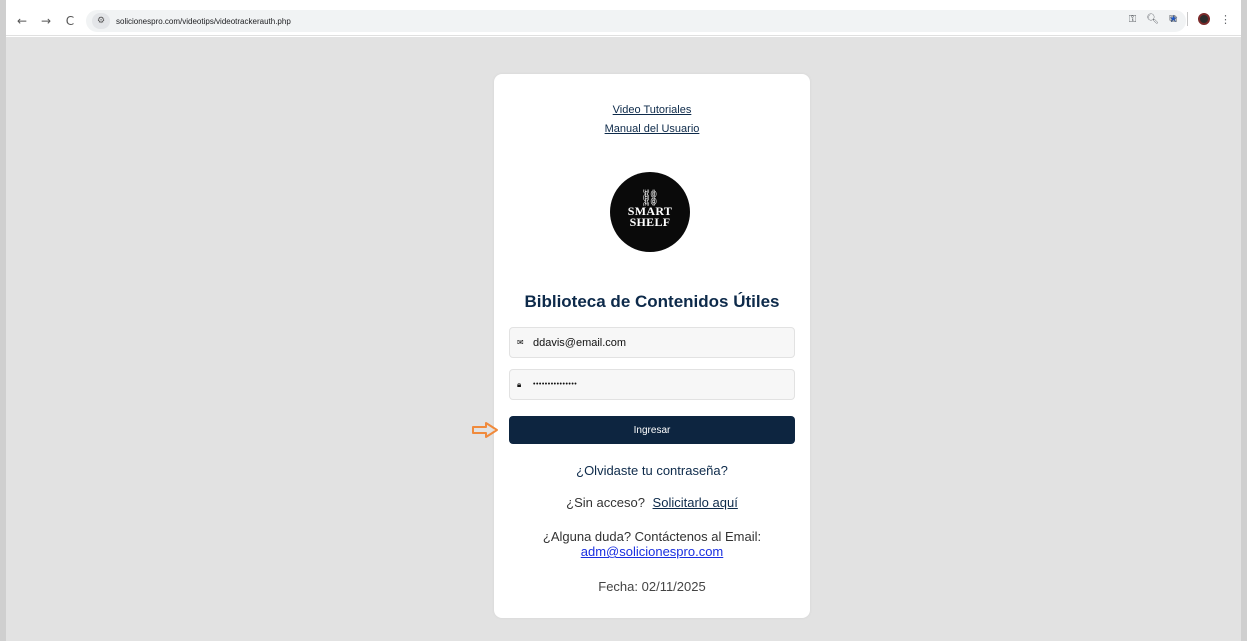 This screenshot has height=641, width=1247. Describe the element at coordinates (652, 502) in the screenshot. I see `no-access-row: ¿Sin acceso? Solicitarlo aquí` at that location.